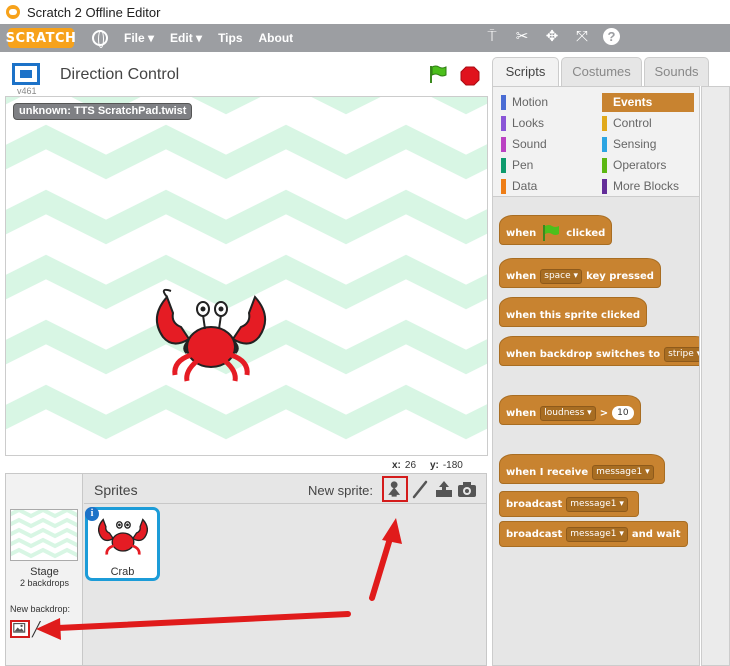 This screenshot has width=730, height=666. I want to click on menu-file: File ▾, so click(139, 38).